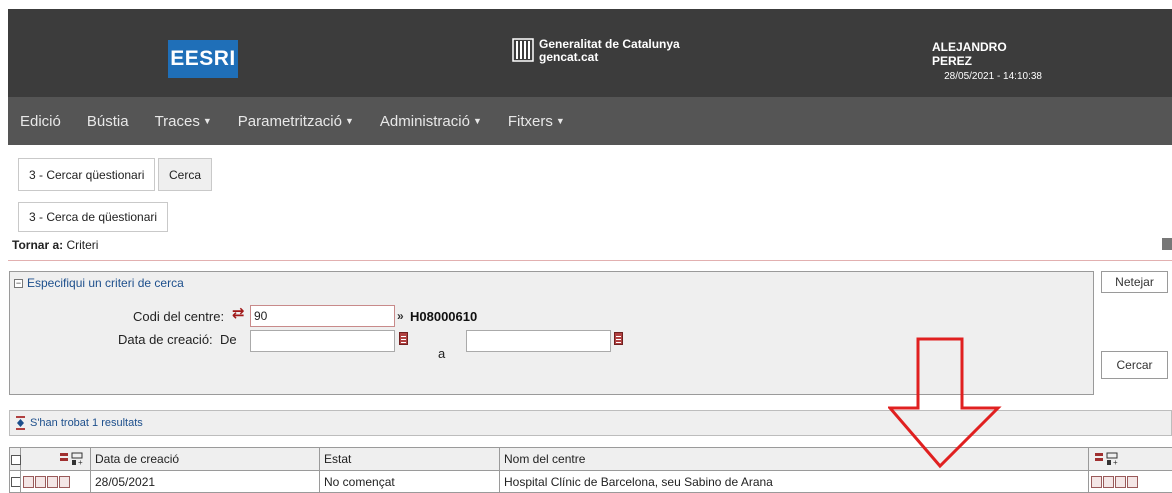  What do you see at coordinates (15, 482) in the screenshot?
I see `row-checkbox` at bounding box center [15, 482].